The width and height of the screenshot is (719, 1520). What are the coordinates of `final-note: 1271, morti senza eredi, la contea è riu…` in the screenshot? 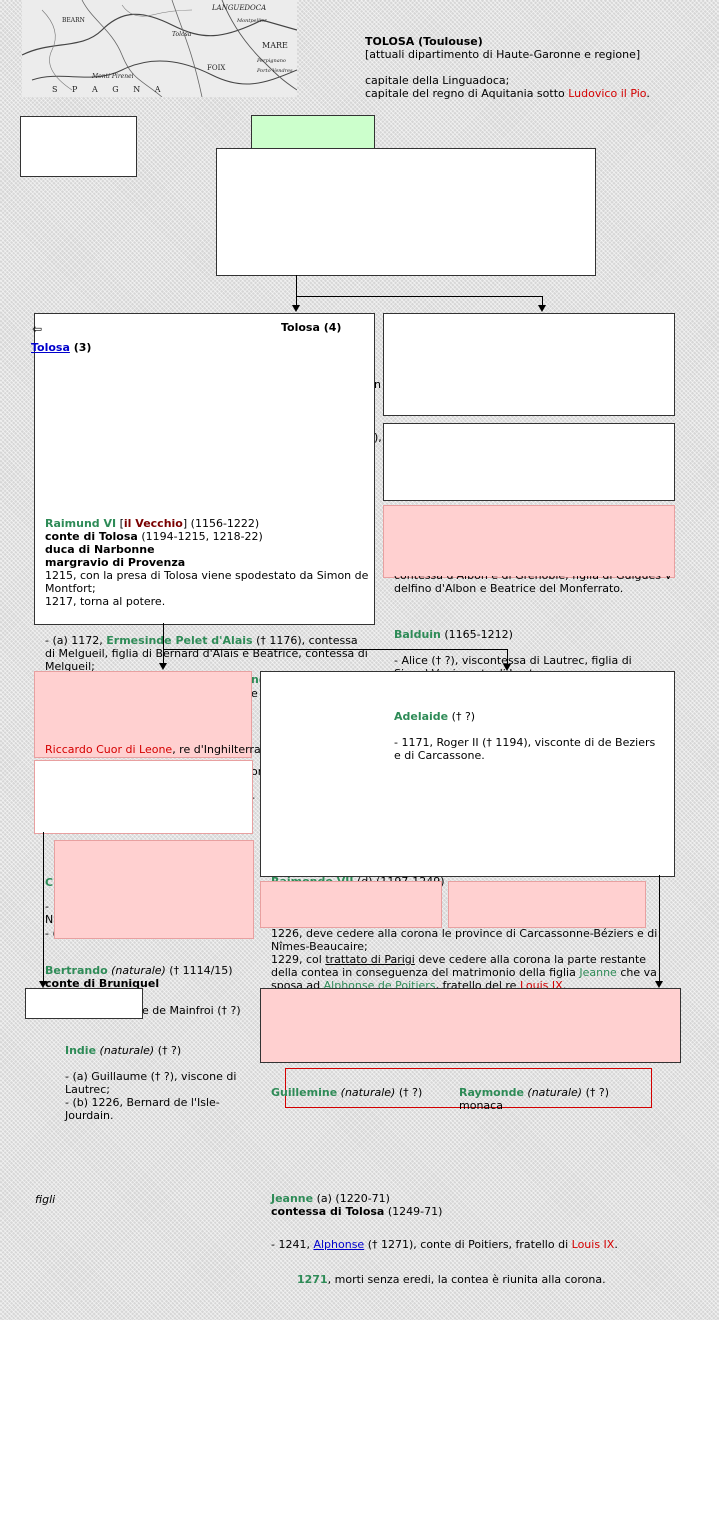 It's located at (451, 1279).